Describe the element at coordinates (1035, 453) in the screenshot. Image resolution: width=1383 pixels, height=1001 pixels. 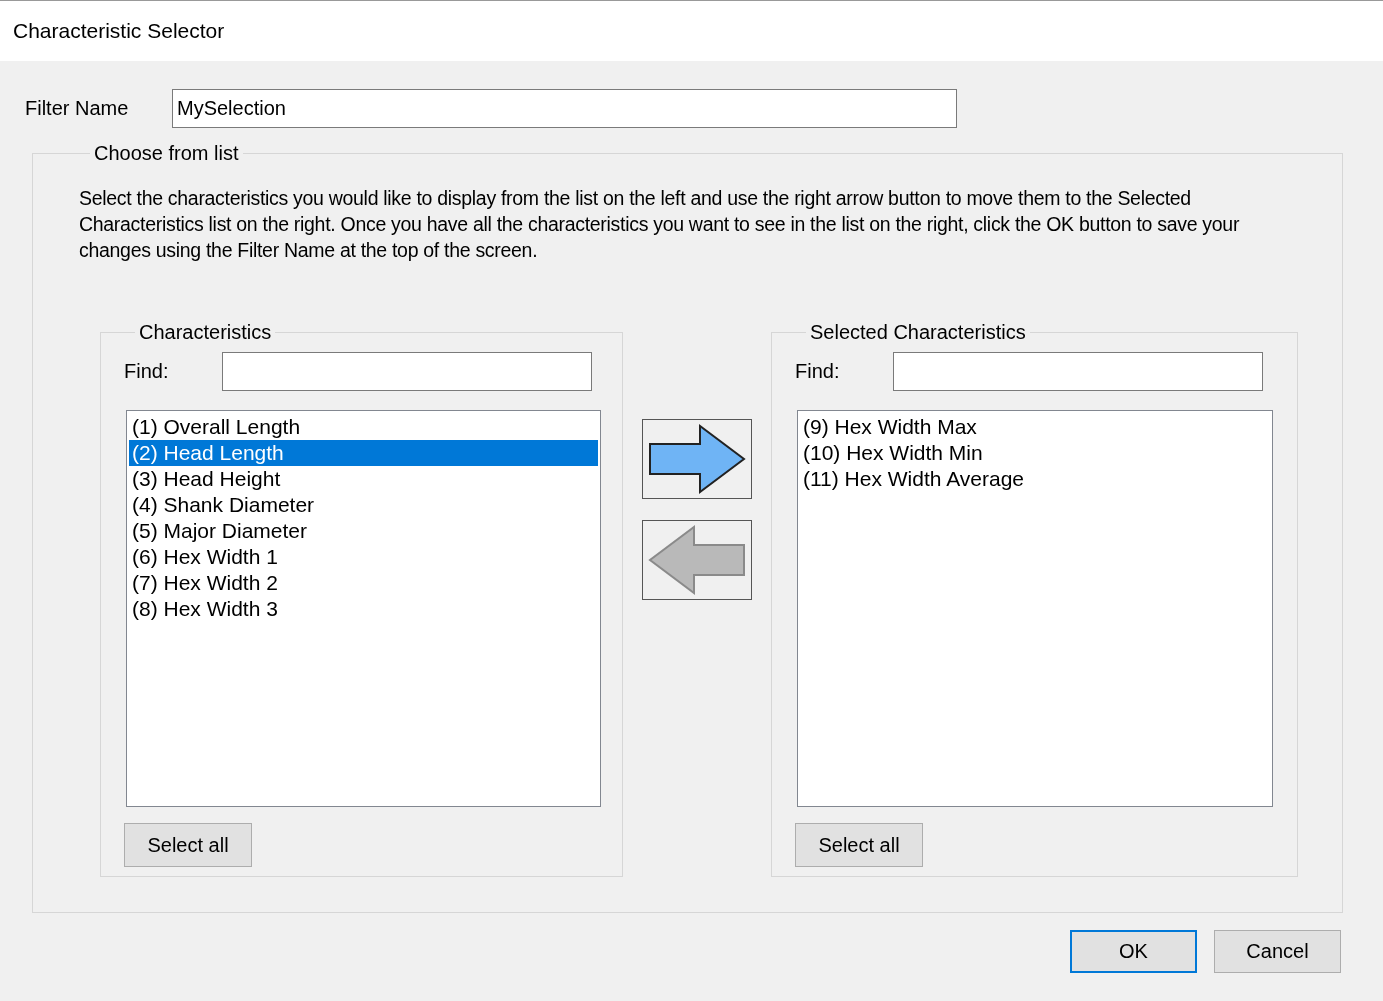
I see `list-item: (10) Hex Width Min` at that location.